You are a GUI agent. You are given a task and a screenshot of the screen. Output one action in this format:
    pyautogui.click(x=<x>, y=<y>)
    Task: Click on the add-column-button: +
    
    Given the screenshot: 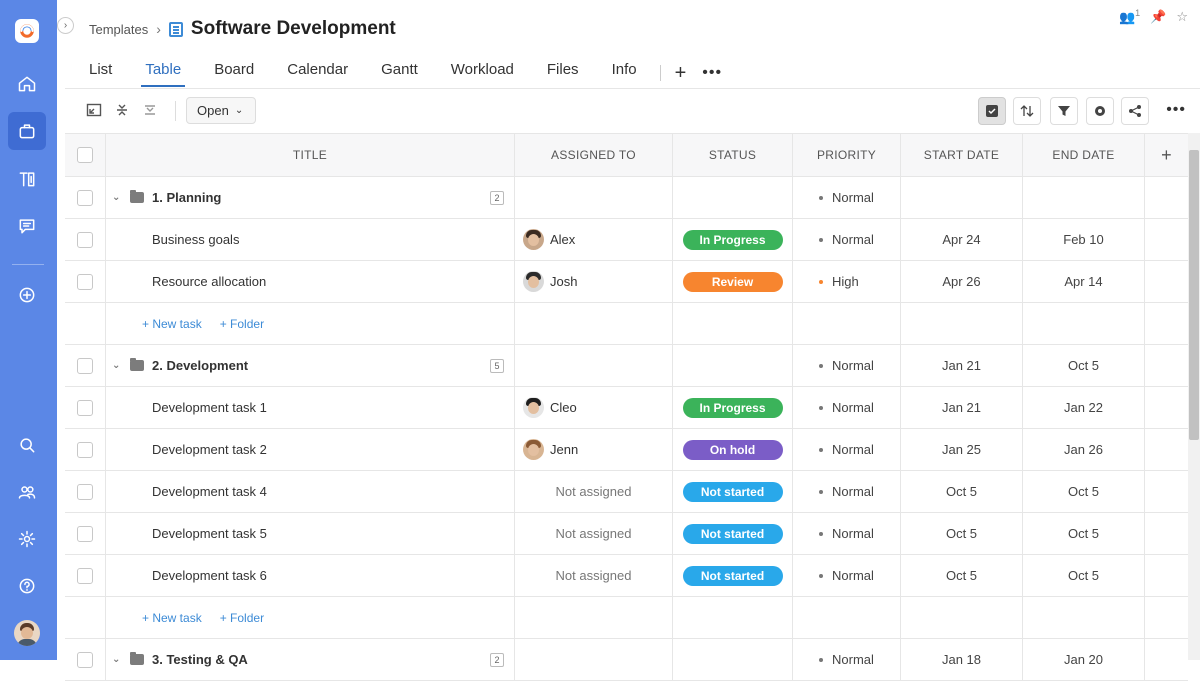 What is the action you would take?
    pyautogui.click(x=1166, y=155)
    